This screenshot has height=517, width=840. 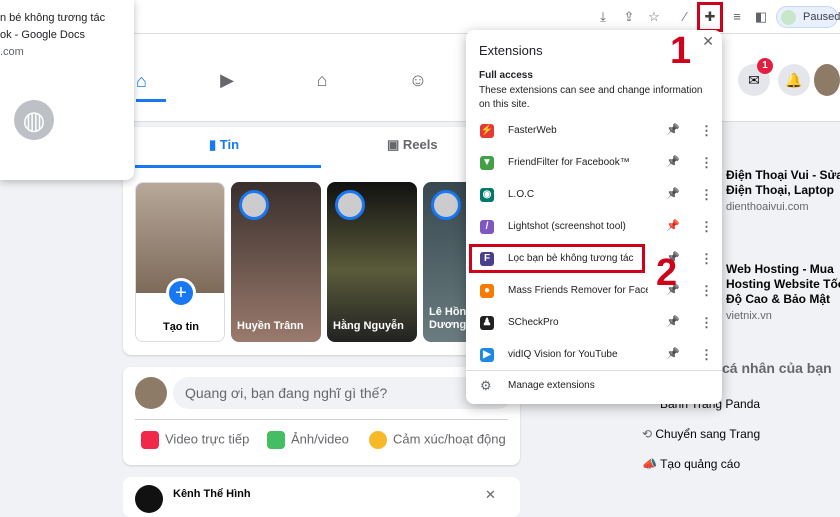 I want to click on bookmark-star-icon: ☆, so click(x=654, y=17).